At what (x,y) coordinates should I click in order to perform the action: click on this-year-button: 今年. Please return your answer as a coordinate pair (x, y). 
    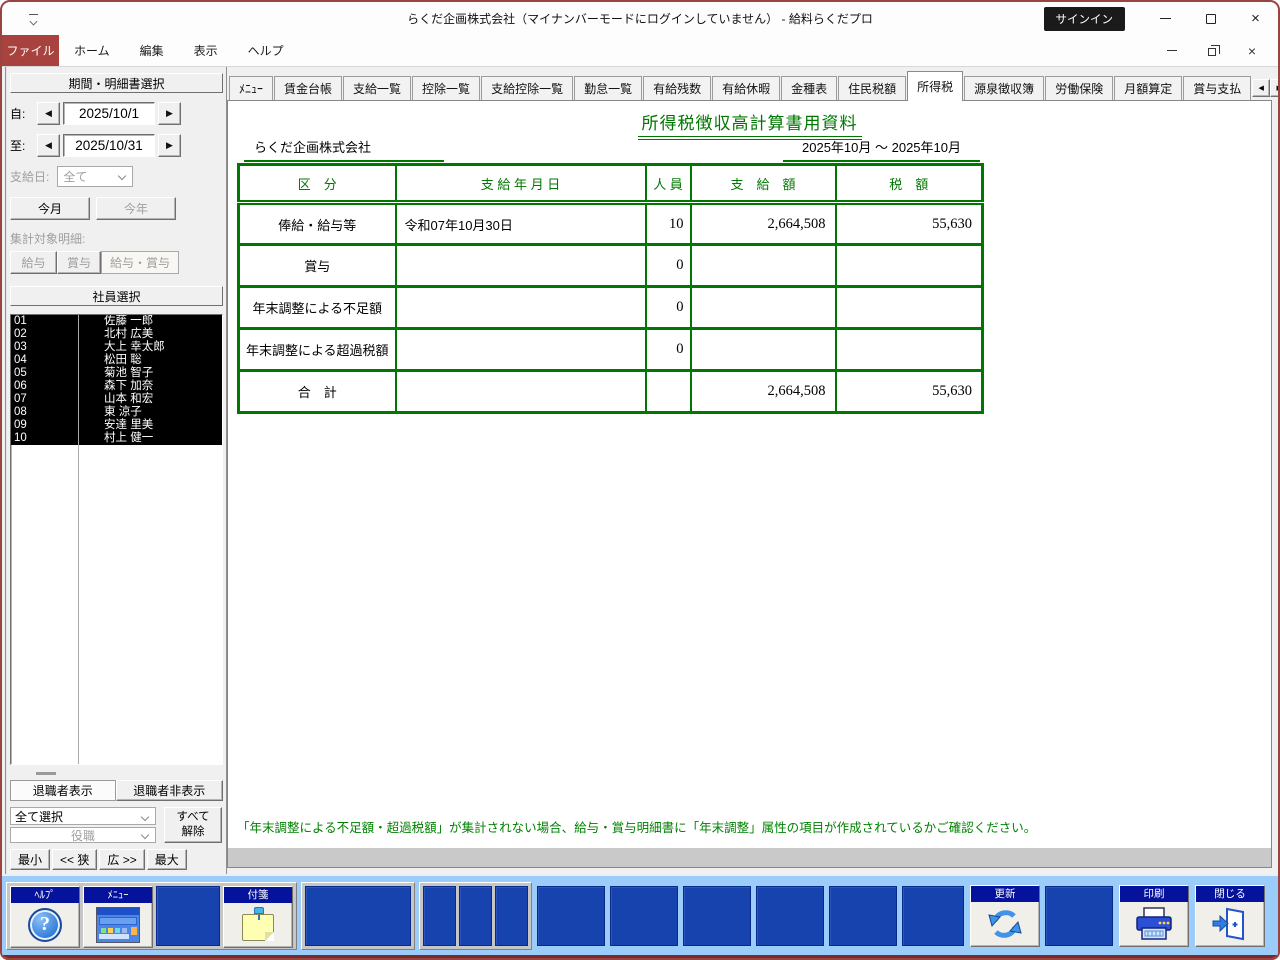
    Looking at the image, I should click on (136, 208).